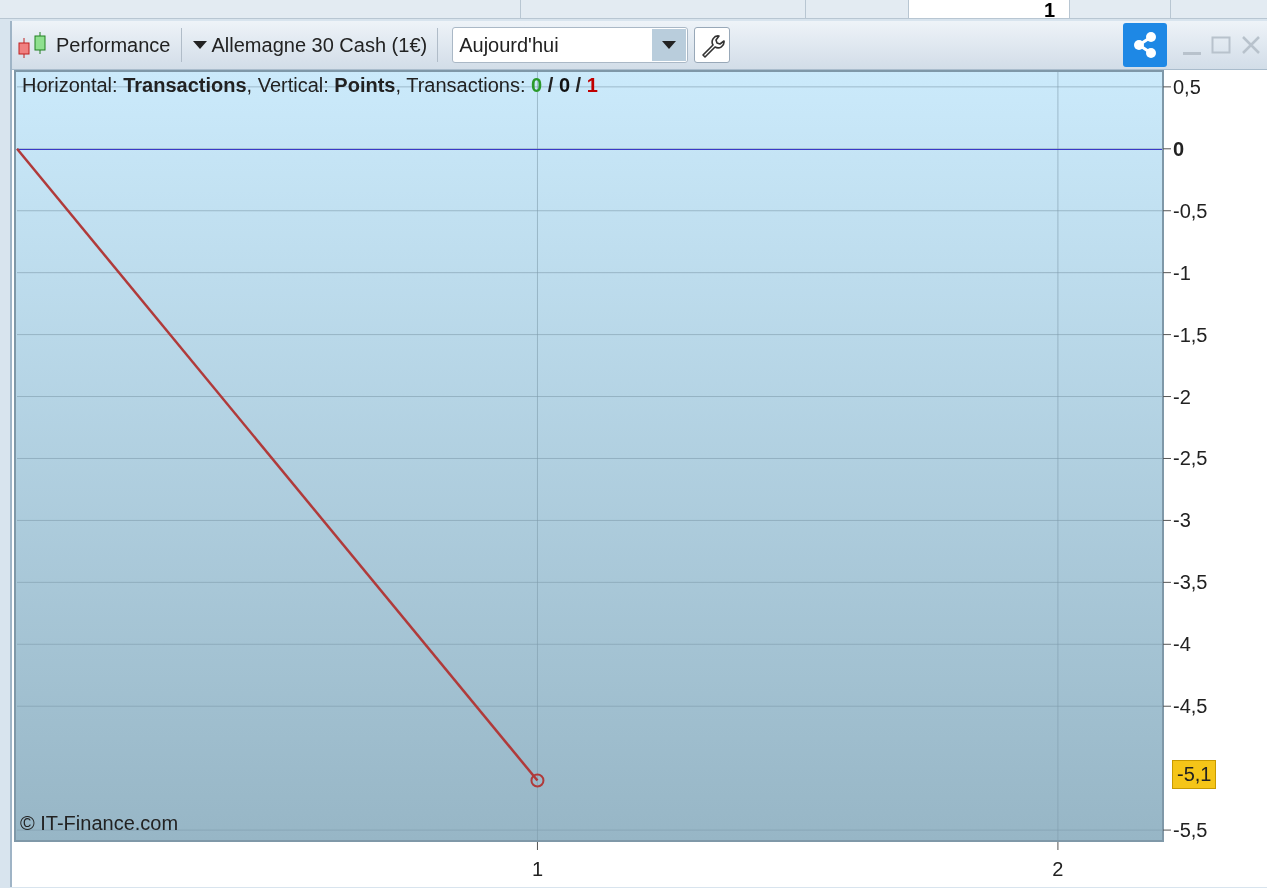 The image size is (1267, 888). What do you see at coordinates (1058, 869) in the screenshot?
I see `axis-label: 2` at bounding box center [1058, 869].